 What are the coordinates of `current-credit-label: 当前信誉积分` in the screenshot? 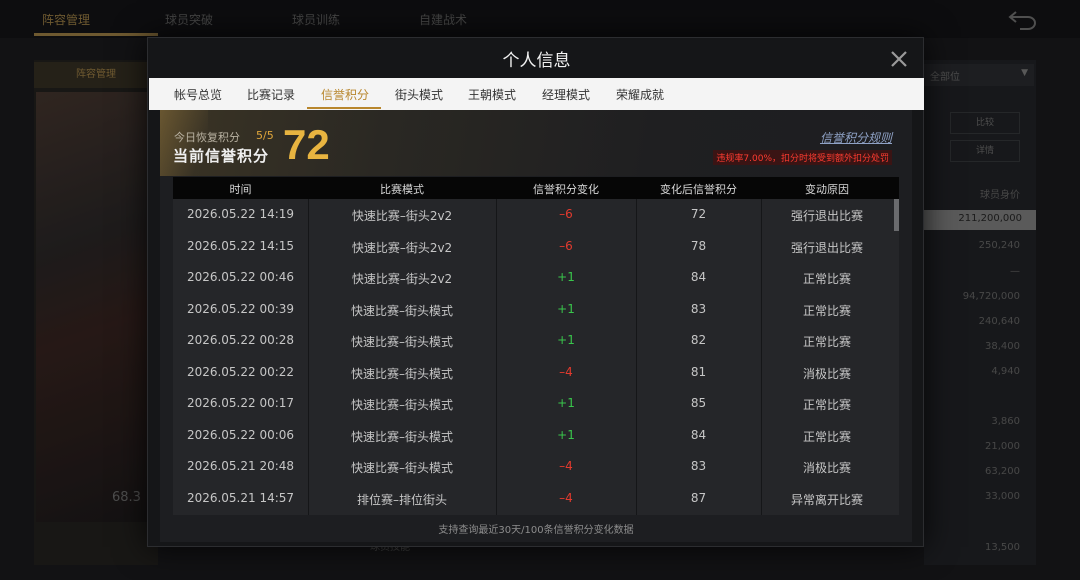 It's located at (221, 156).